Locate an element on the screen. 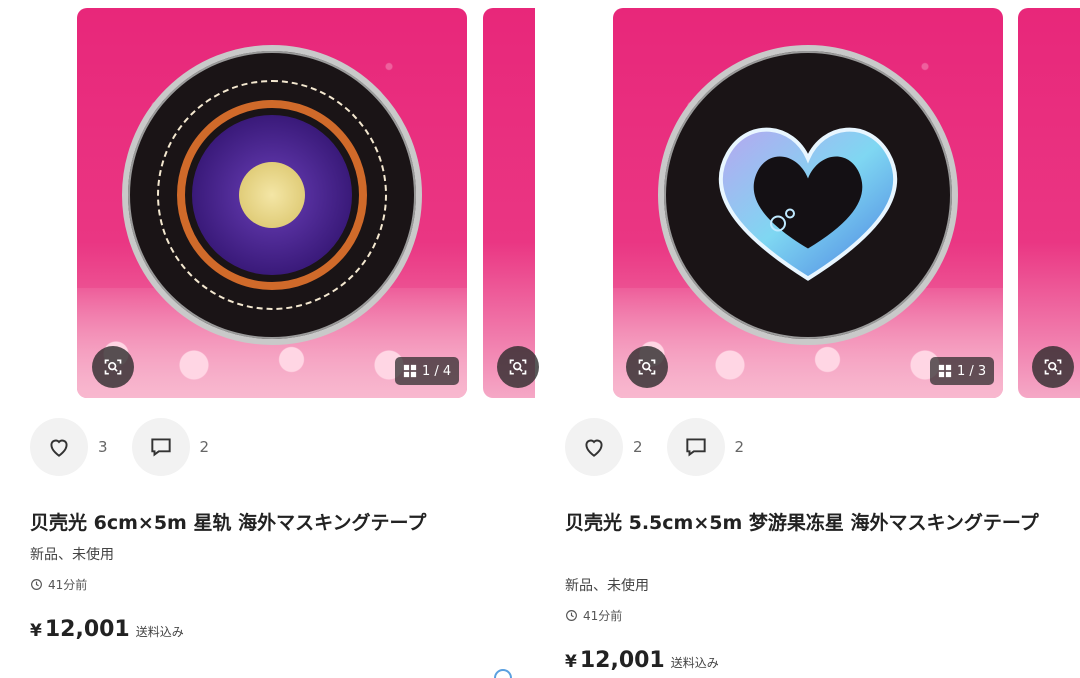 The width and height of the screenshot is (1080, 678). heart-graphic is located at coordinates (808, 204).